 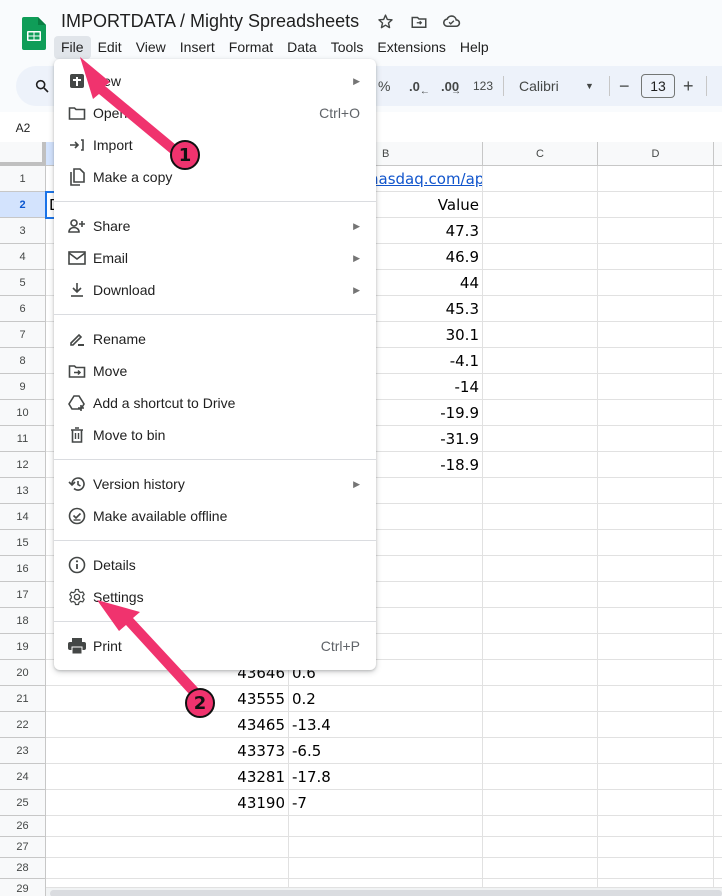 What do you see at coordinates (718, 361) in the screenshot?
I see `cell-e8` at bounding box center [718, 361].